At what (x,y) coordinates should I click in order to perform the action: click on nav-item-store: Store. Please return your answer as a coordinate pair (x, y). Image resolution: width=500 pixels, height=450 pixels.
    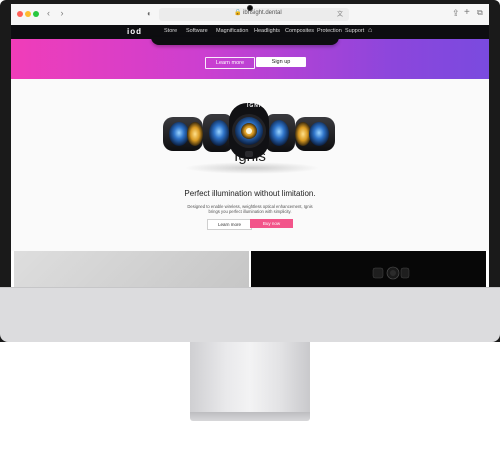
    Looking at the image, I should click on (170, 31).